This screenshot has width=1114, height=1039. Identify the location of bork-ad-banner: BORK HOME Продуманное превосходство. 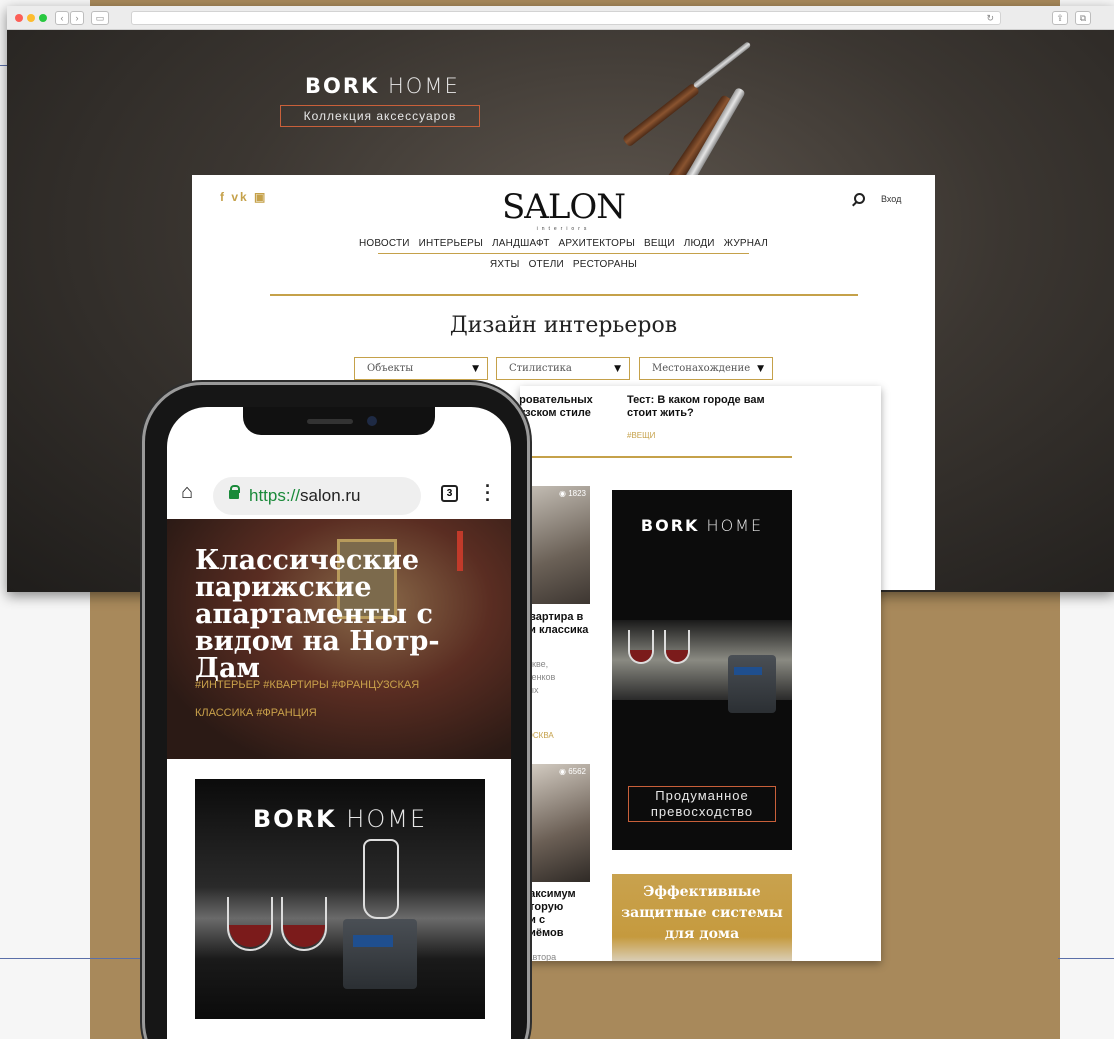
(702, 670).